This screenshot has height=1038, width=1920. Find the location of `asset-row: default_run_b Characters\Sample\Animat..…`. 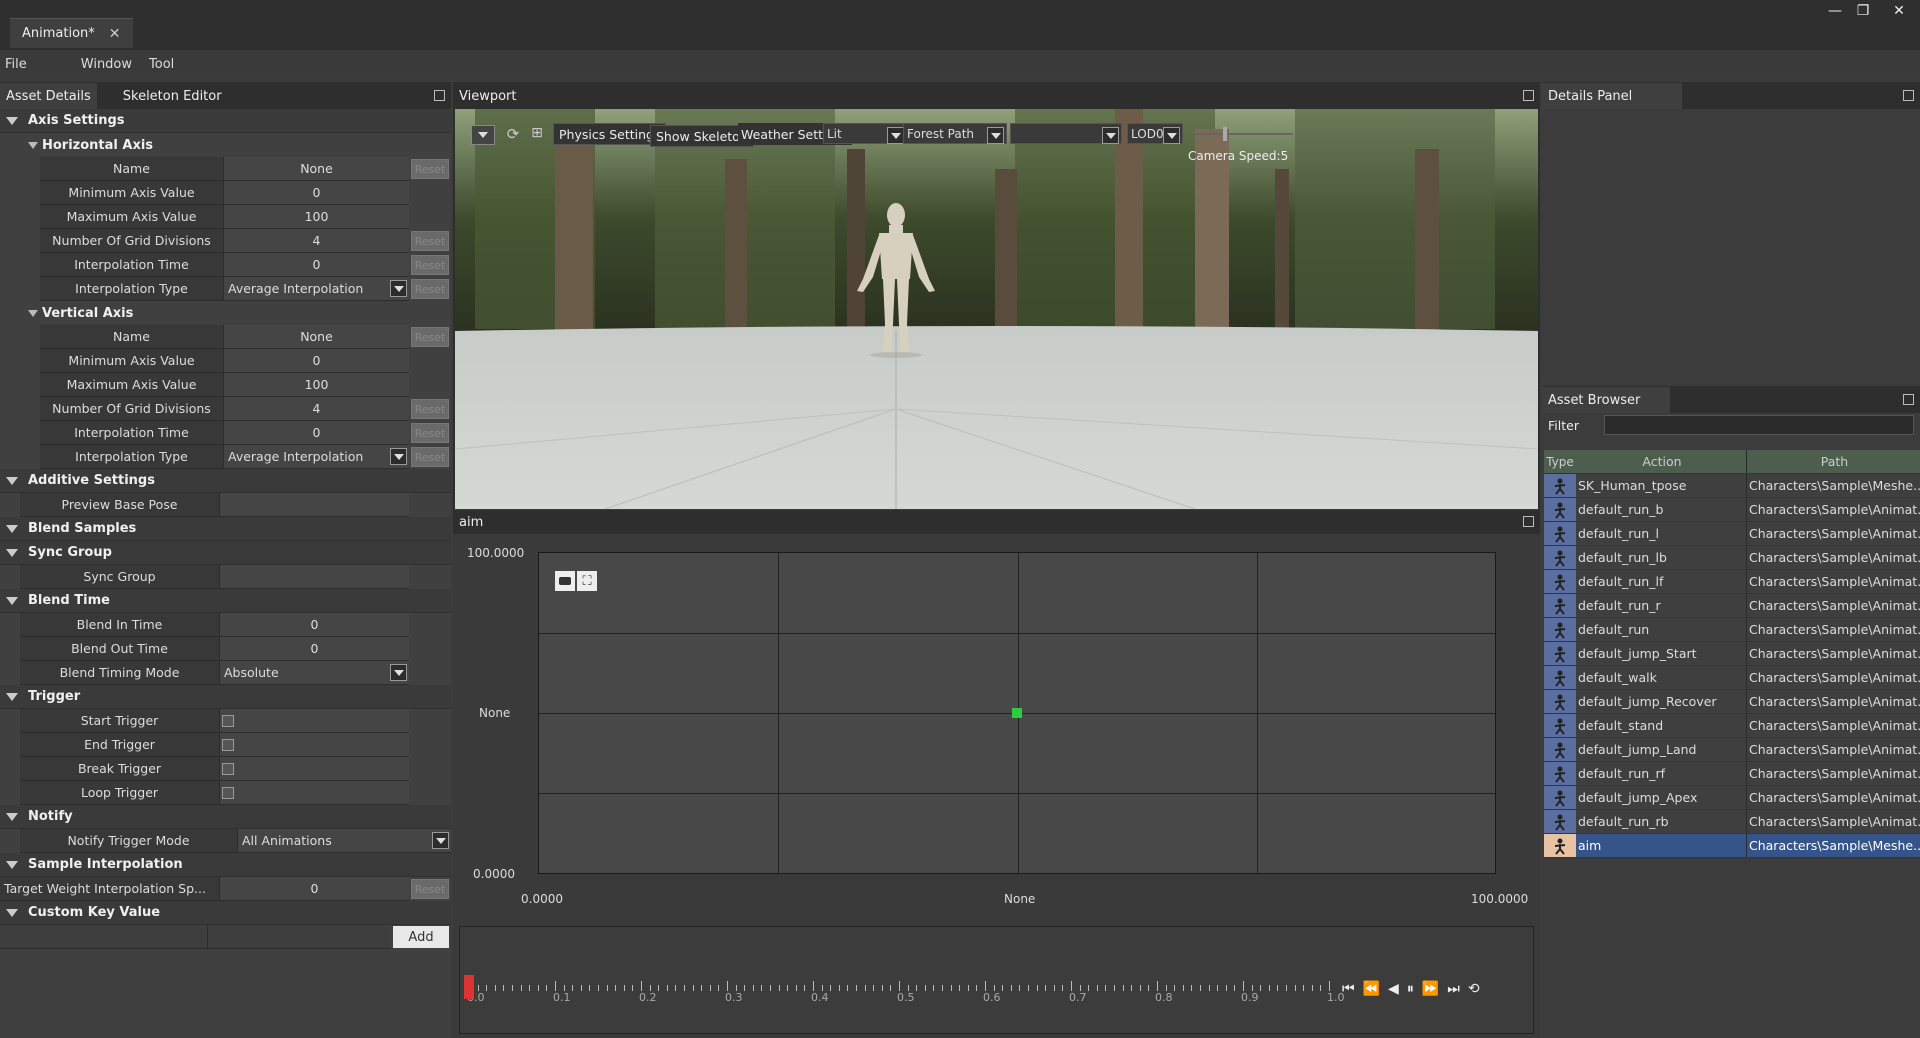

asset-row: default_run_b Characters\Sample\Animat..… is located at coordinates (1732, 510).